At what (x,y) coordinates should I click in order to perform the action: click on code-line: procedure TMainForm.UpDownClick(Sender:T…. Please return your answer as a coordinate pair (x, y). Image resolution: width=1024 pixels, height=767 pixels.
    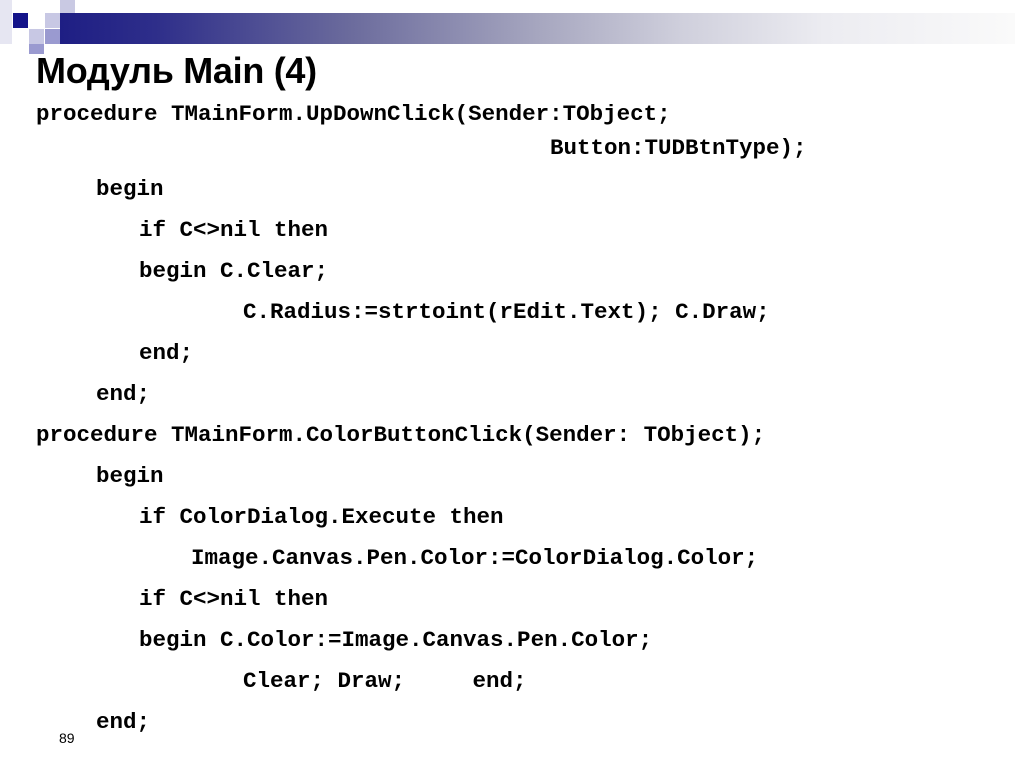
    Looking at the image, I should click on (353, 114).